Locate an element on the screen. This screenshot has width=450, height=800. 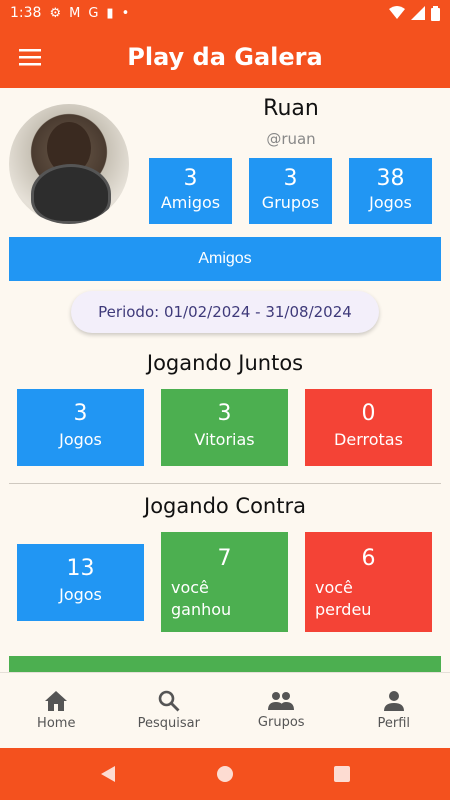
stat-label: Amigos is located at coordinates (190, 202).